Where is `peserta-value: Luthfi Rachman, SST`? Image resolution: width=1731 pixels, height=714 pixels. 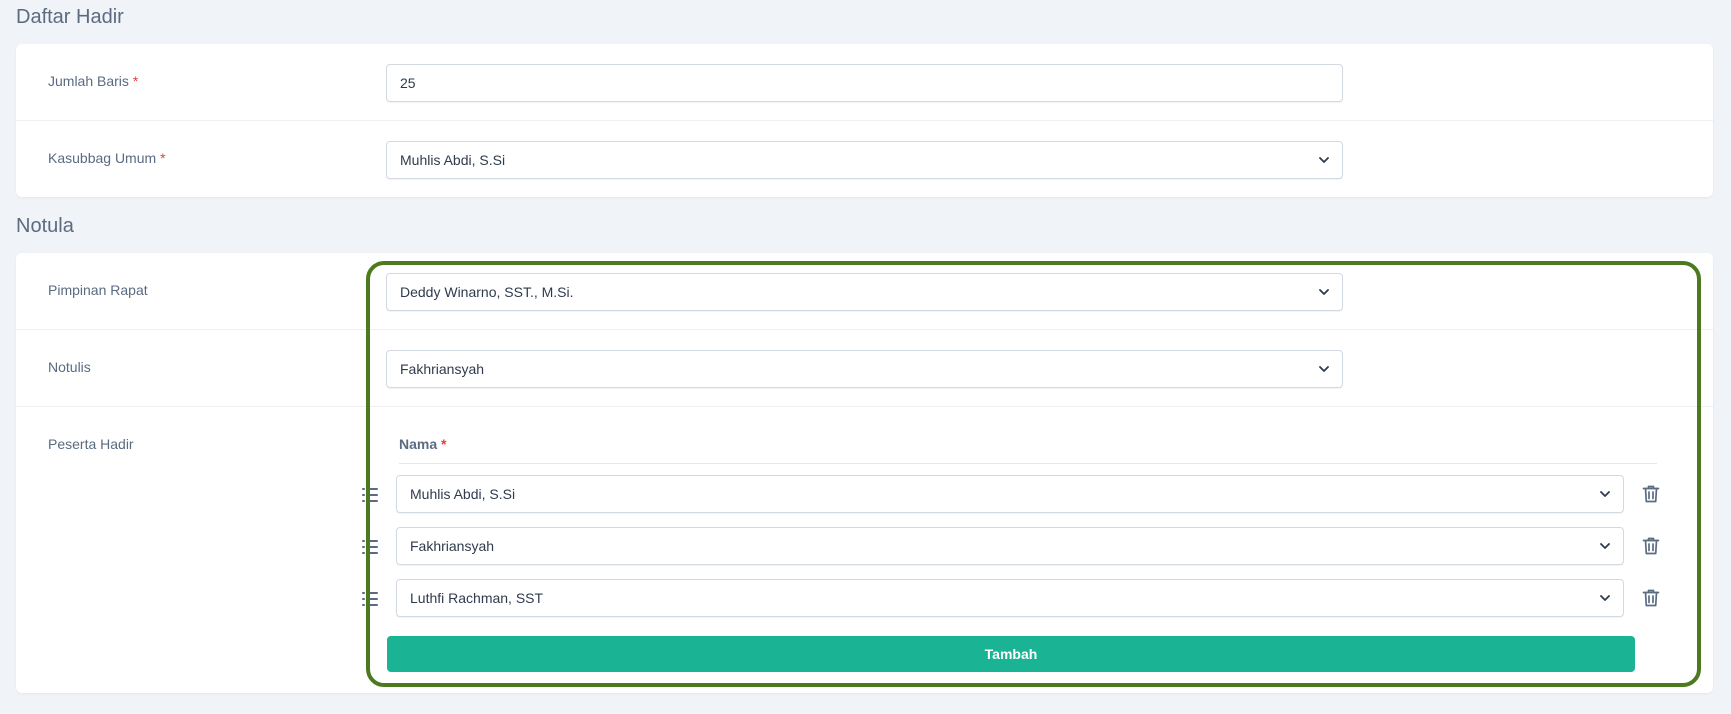 peserta-value: Luthfi Rachman, SST is located at coordinates (477, 598).